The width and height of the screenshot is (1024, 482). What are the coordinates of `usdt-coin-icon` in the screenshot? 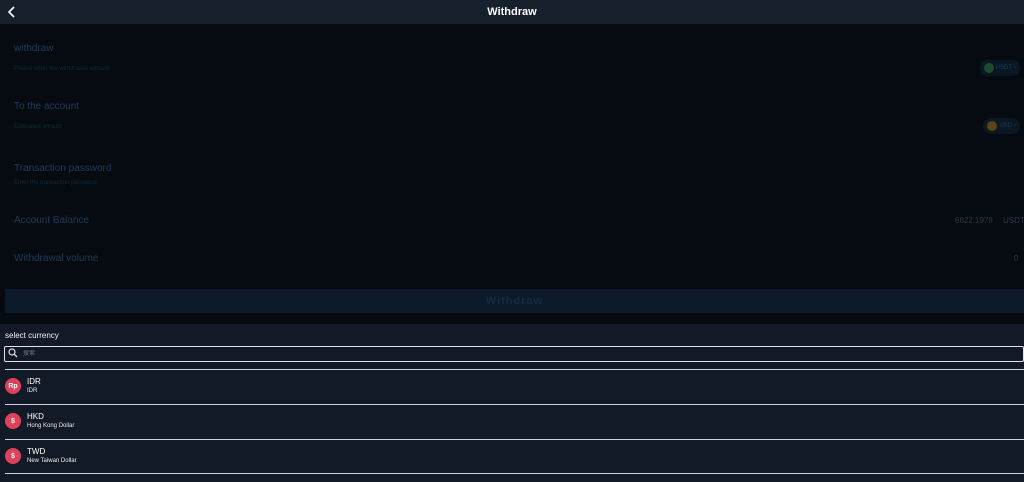 It's located at (988, 68).